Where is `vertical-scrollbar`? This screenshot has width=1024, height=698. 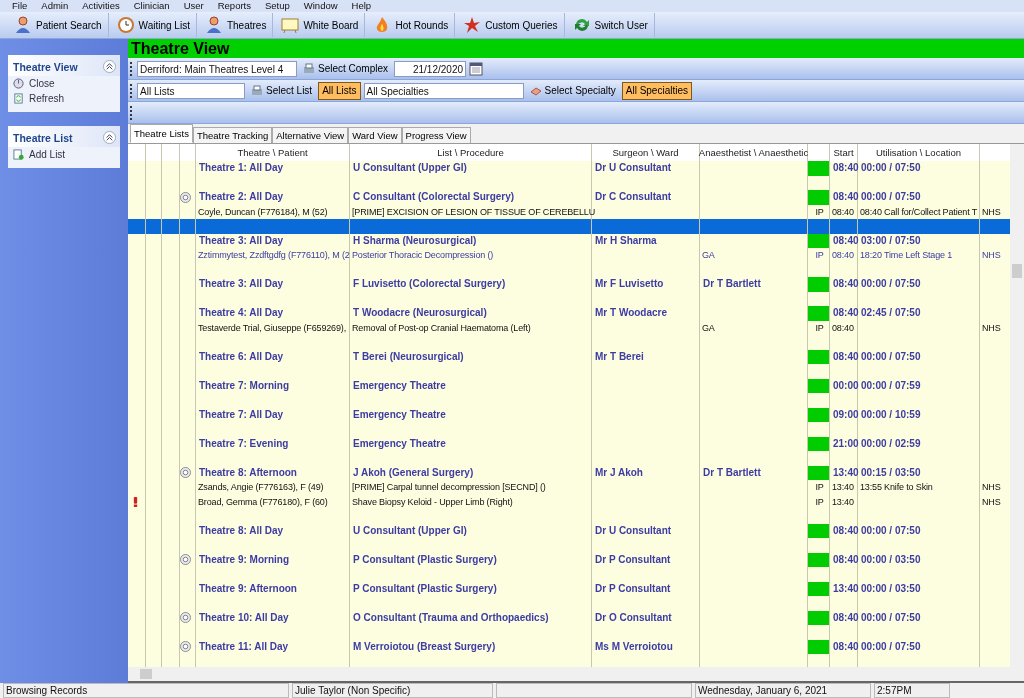
vertical-scrollbar is located at coordinates (1017, 405).